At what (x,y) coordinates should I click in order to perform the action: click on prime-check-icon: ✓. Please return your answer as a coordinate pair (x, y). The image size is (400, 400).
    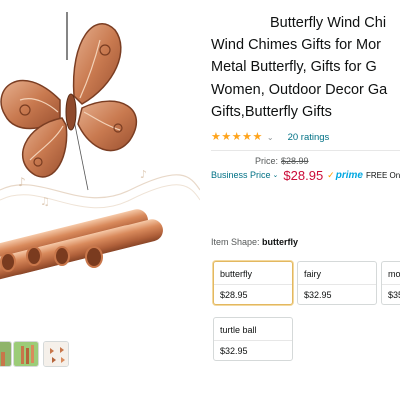
    Looking at the image, I should click on (331, 174).